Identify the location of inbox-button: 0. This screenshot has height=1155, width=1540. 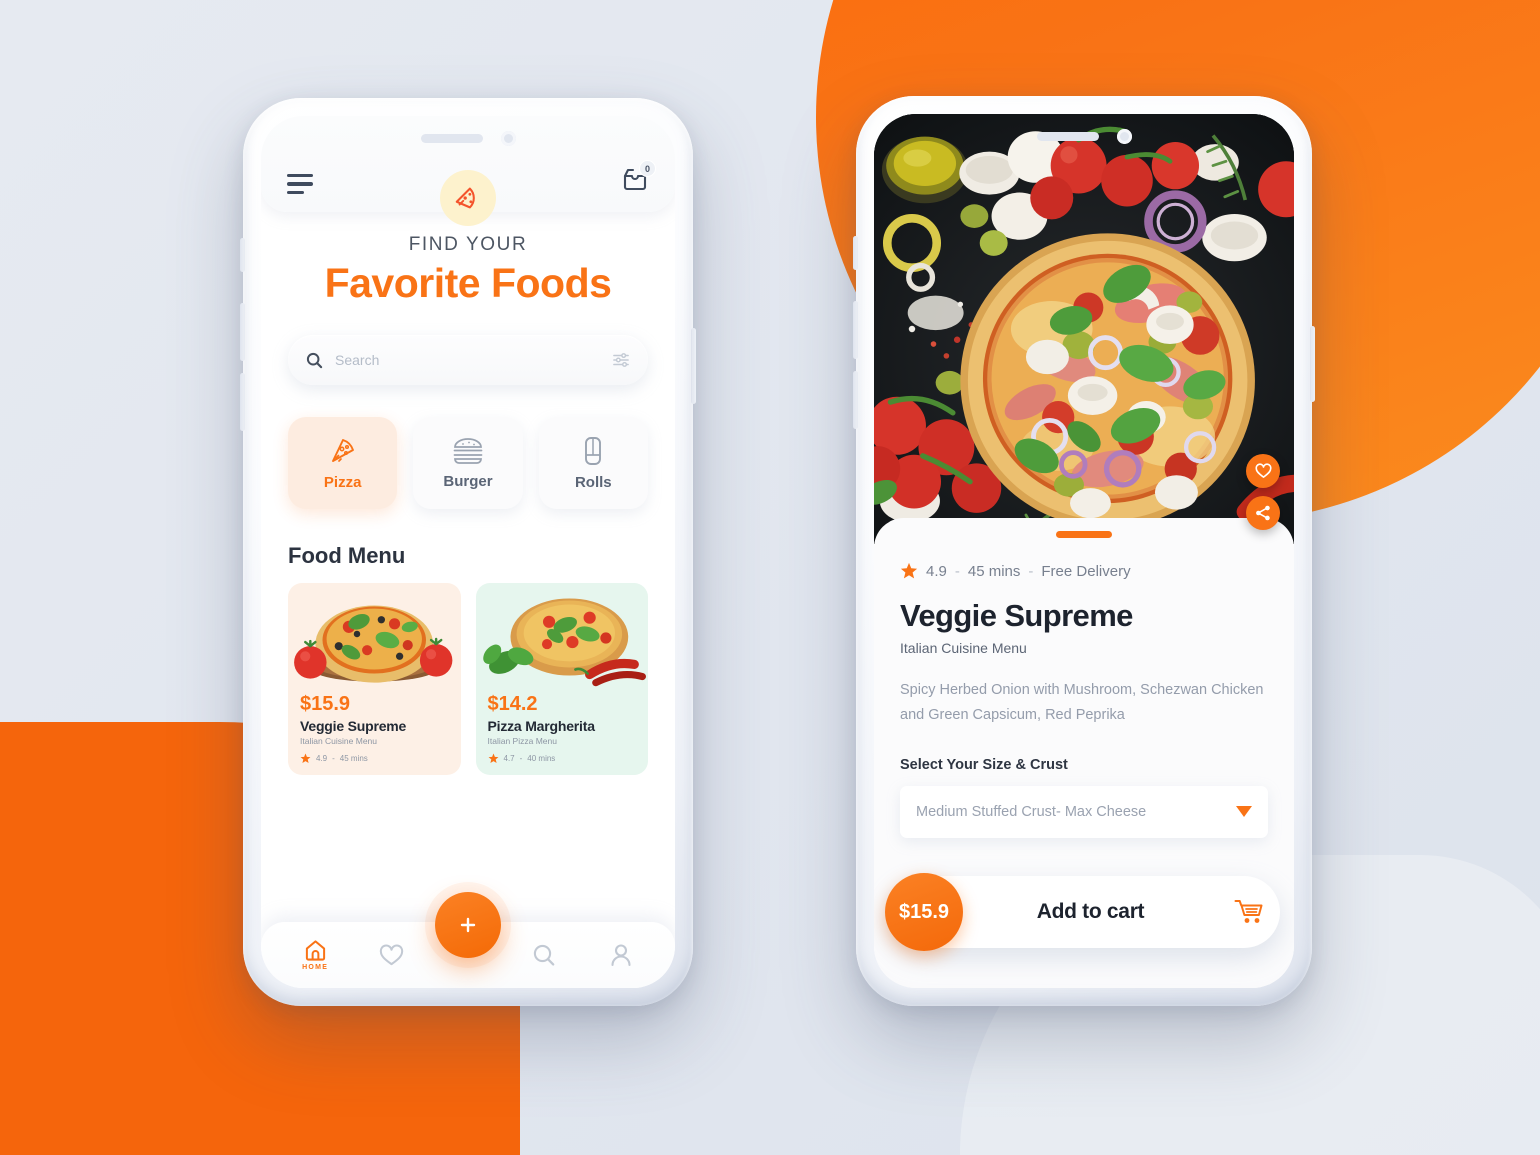
(638, 179).